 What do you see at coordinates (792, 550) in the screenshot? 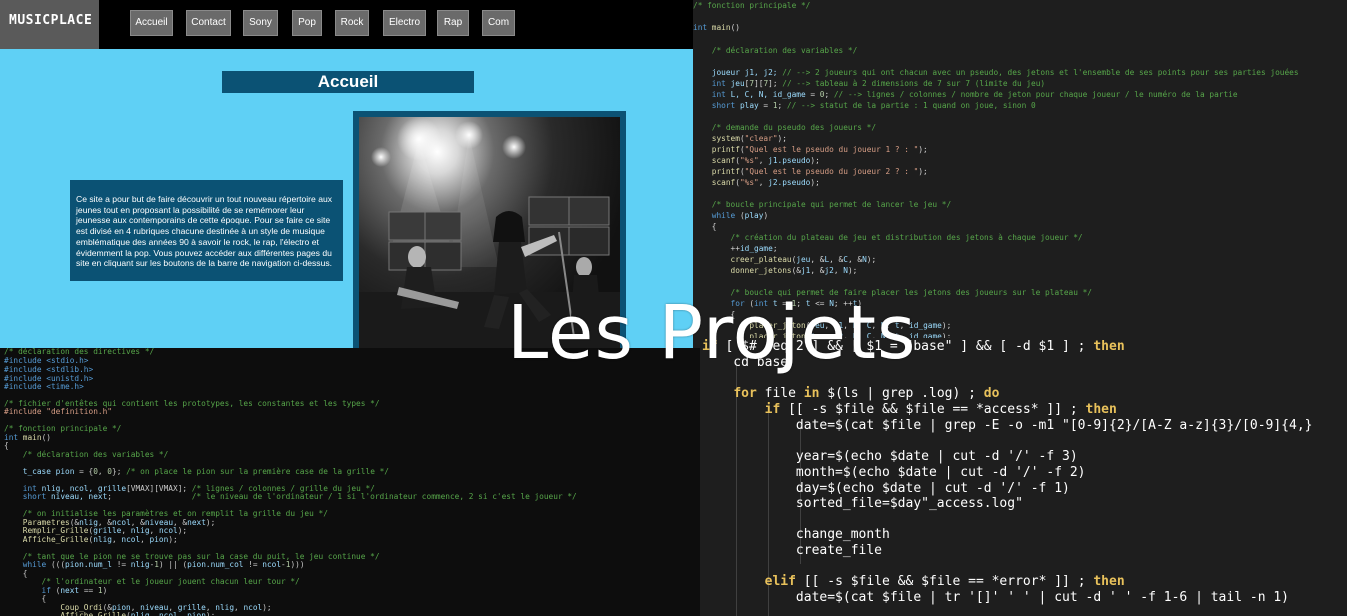
I see `code-line: create_file` at bounding box center [792, 550].